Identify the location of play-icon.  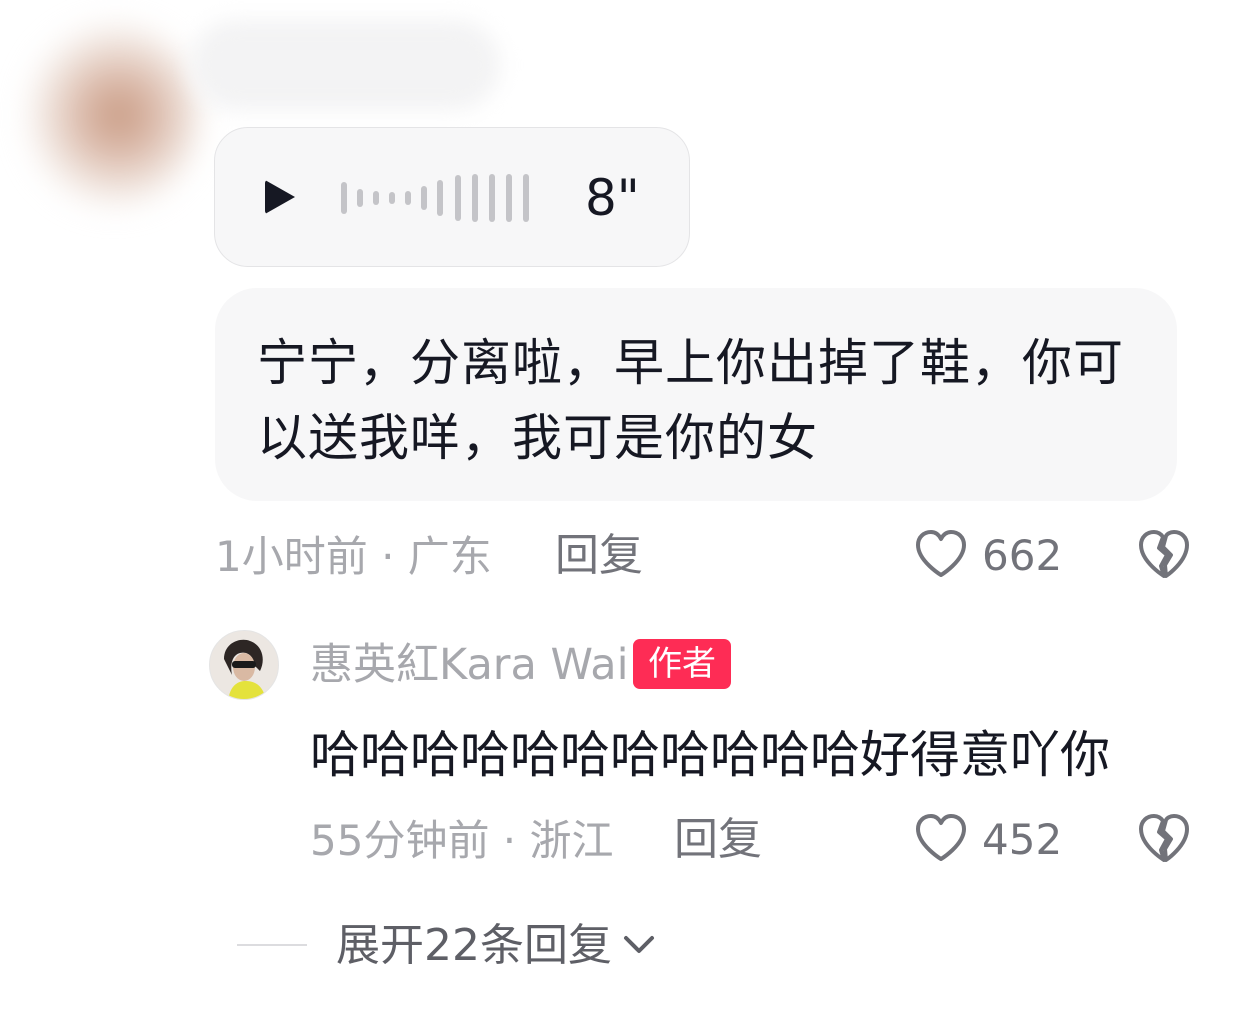
(280, 197).